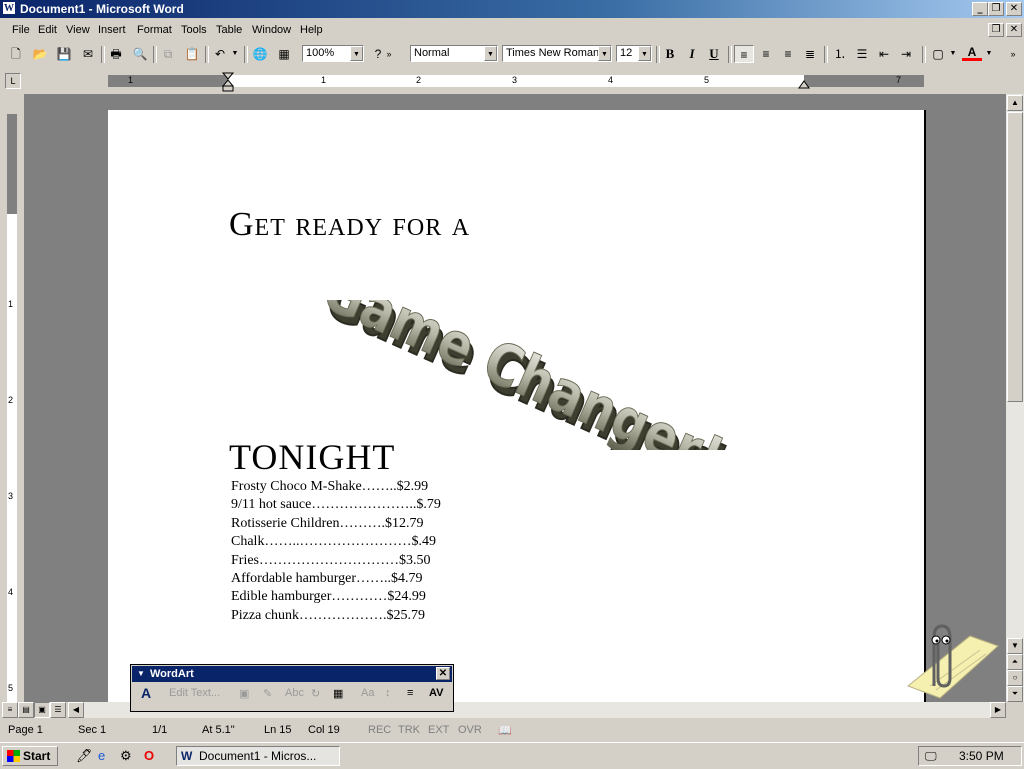 The height and width of the screenshot is (769, 1024). Describe the element at coordinates (9, 8) in the screenshot. I see `word-app-icon: W` at that location.